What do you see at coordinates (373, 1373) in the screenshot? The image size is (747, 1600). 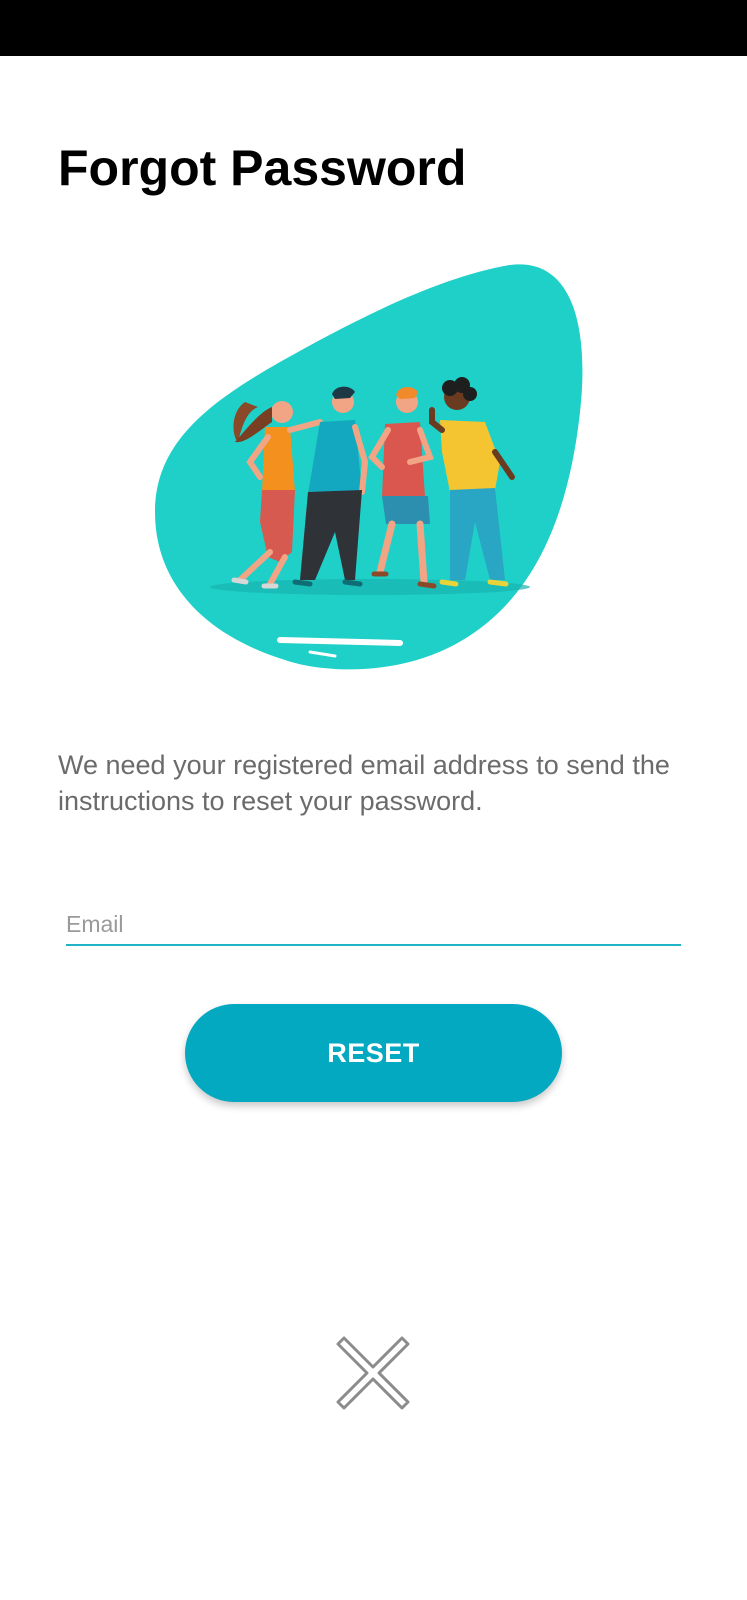 I see `close-icon` at bounding box center [373, 1373].